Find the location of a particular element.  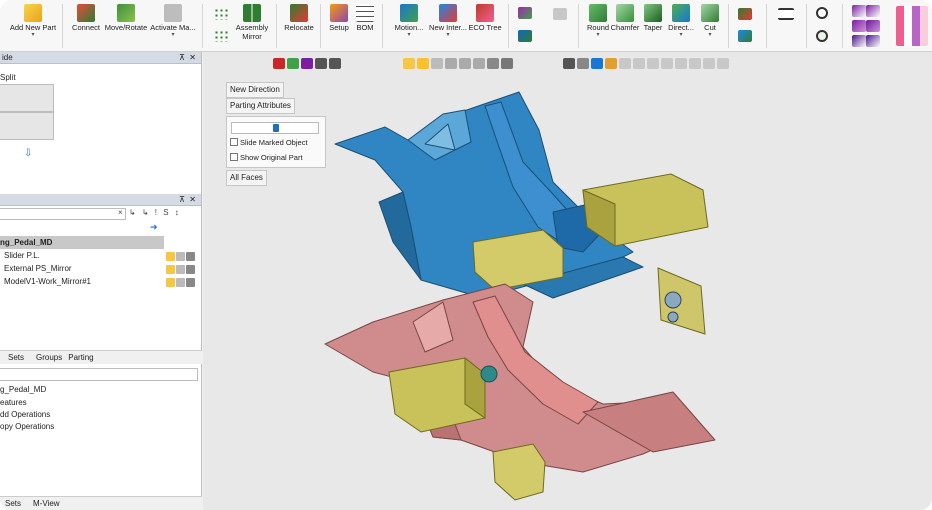

axis-tool-icon is located at coordinates (525, 36).